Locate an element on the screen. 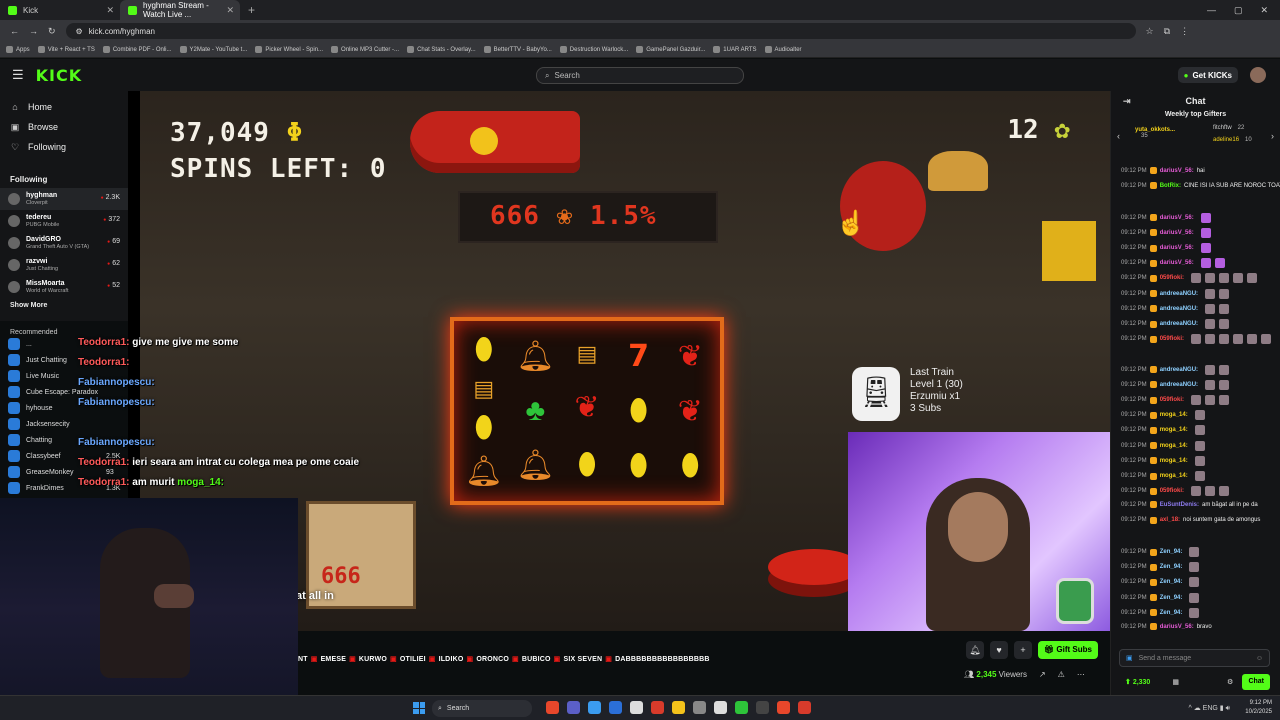  system-tray-icons: ^ ☁ ENG ▮ 🔊︎ is located at coordinates (1210, 708).